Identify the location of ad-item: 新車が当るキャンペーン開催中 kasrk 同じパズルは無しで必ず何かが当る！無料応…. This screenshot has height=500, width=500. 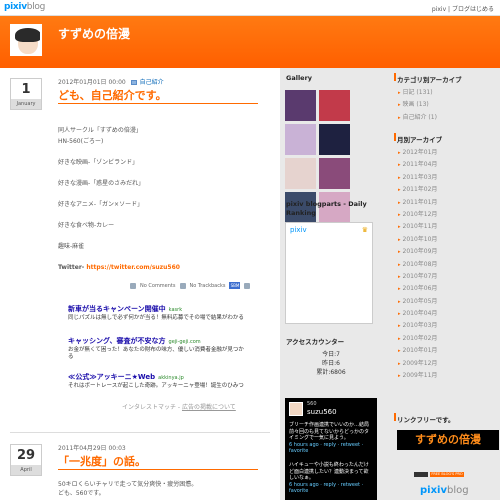
(158, 313).